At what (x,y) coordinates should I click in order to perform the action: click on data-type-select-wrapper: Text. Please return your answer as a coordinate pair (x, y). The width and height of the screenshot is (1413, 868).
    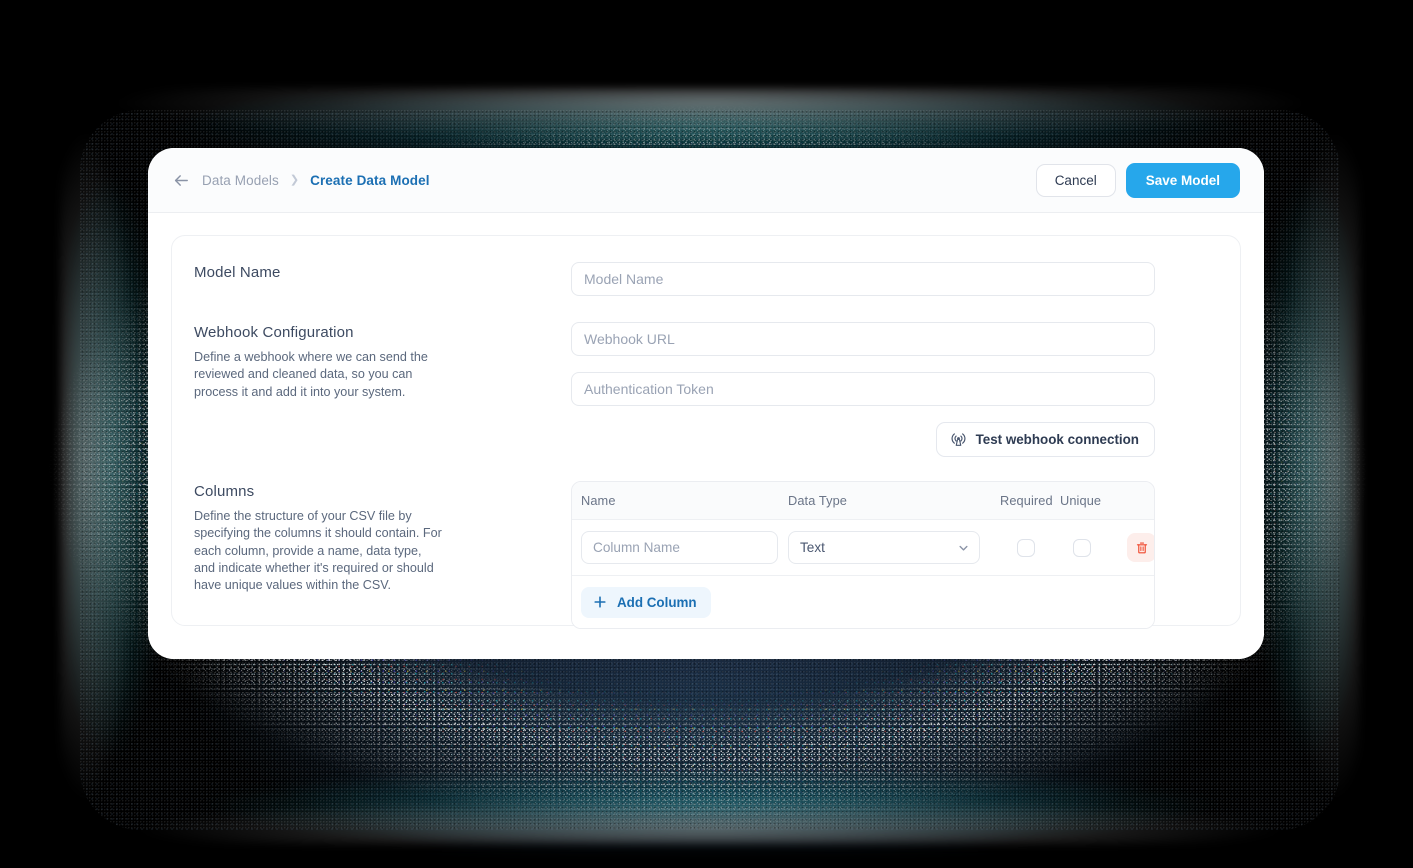
    Looking at the image, I should click on (884, 547).